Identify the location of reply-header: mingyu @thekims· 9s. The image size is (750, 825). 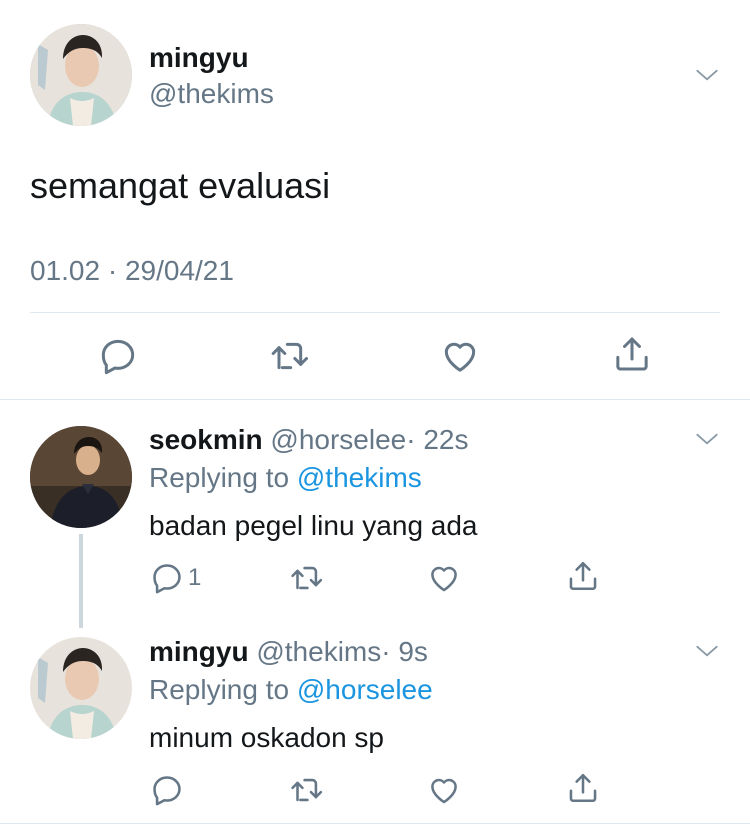
(288, 652).